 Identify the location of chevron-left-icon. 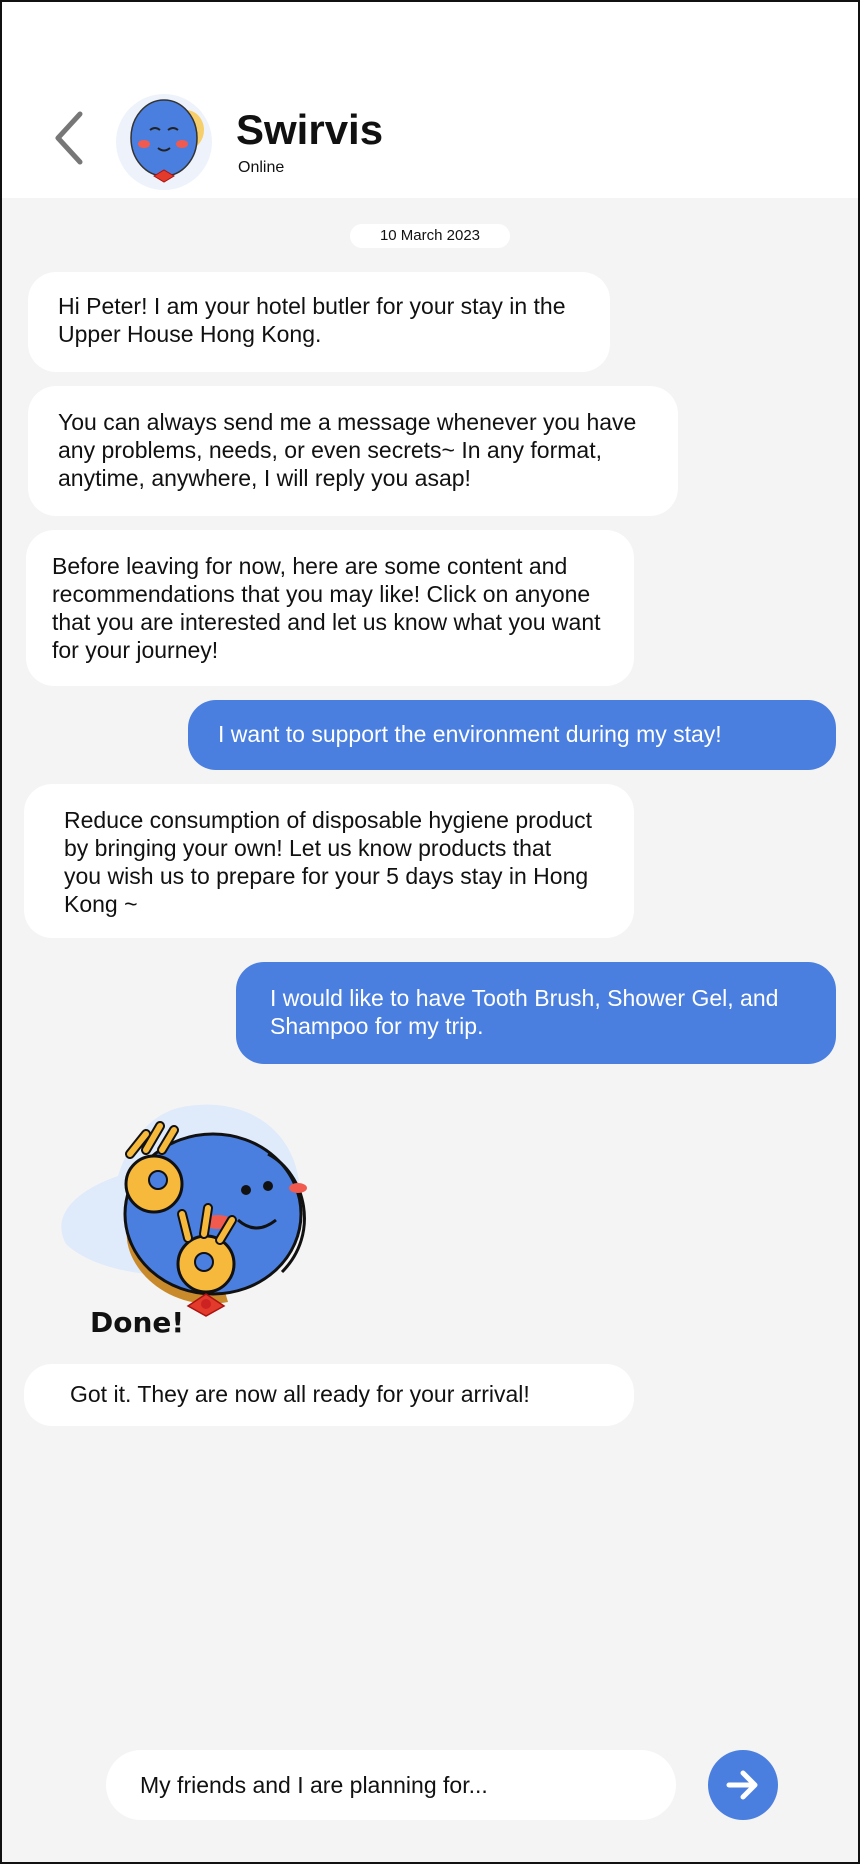
(69, 138).